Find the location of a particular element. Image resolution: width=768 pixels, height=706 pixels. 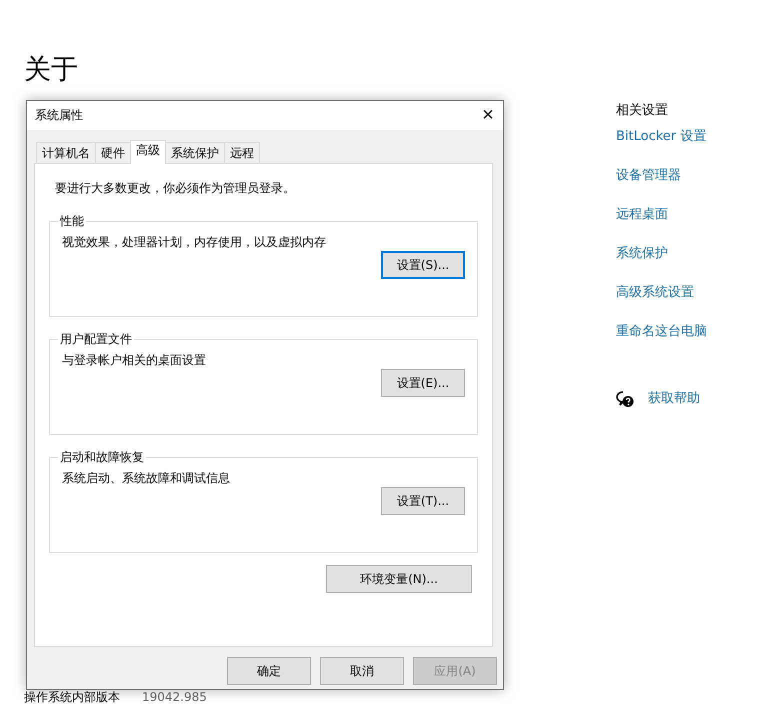

settings-link: 重命名这台电脑 is located at coordinates (692, 332).